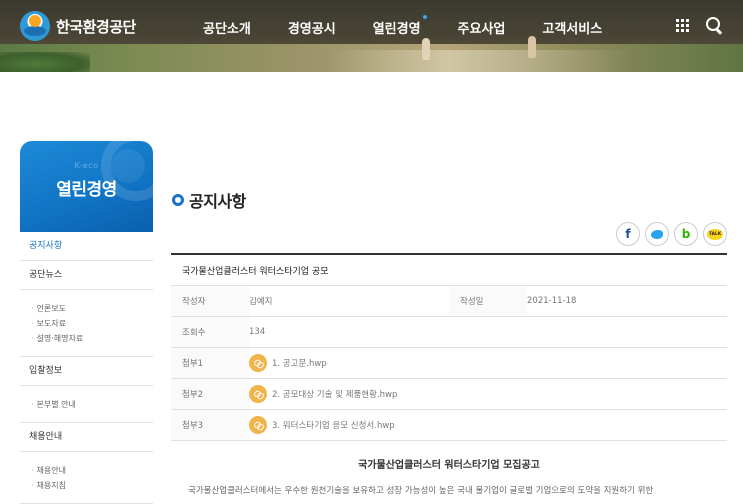 This screenshot has height=504, width=743. What do you see at coordinates (45, 62) in the screenshot?
I see `banner-foliage` at bounding box center [45, 62].